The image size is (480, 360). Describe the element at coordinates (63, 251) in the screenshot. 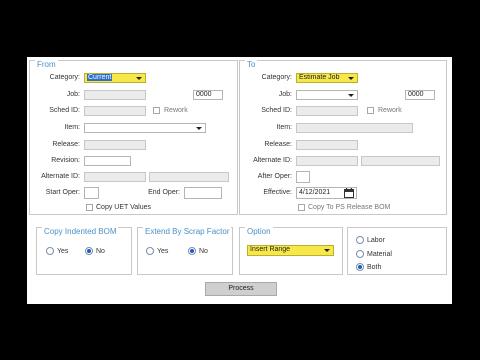

I see `copy-indented-bom-yes-label: Yes` at that location.